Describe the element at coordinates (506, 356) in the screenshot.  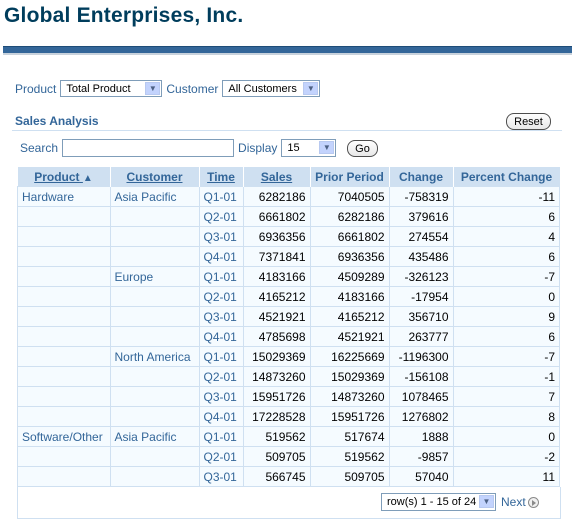
I see `cell-percent-change: -7` at that location.